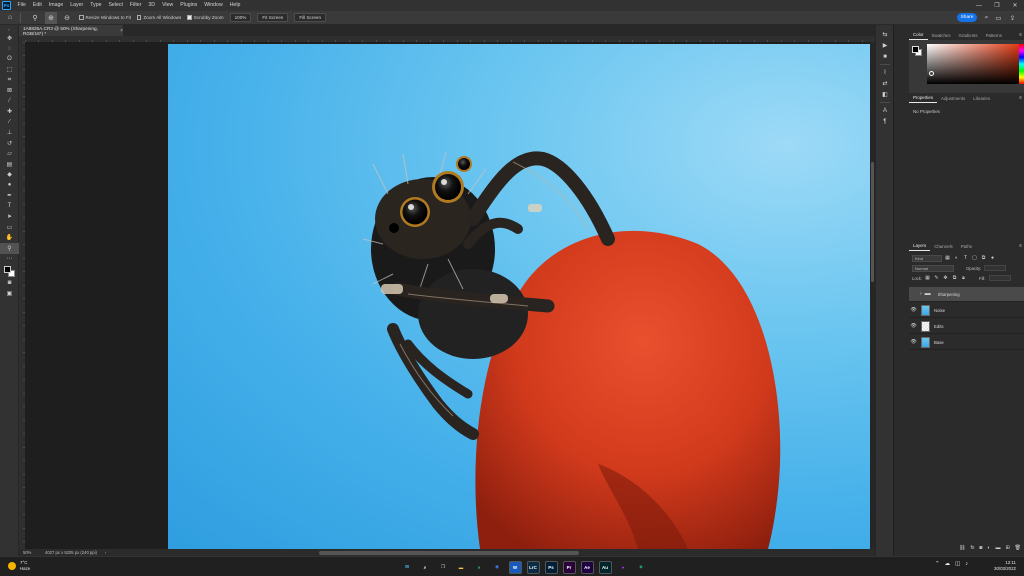 The height and width of the screenshot is (576, 1024). Describe the element at coordinates (947, 258) in the screenshot. I see `pixel-filter-icon: ▦` at that location.